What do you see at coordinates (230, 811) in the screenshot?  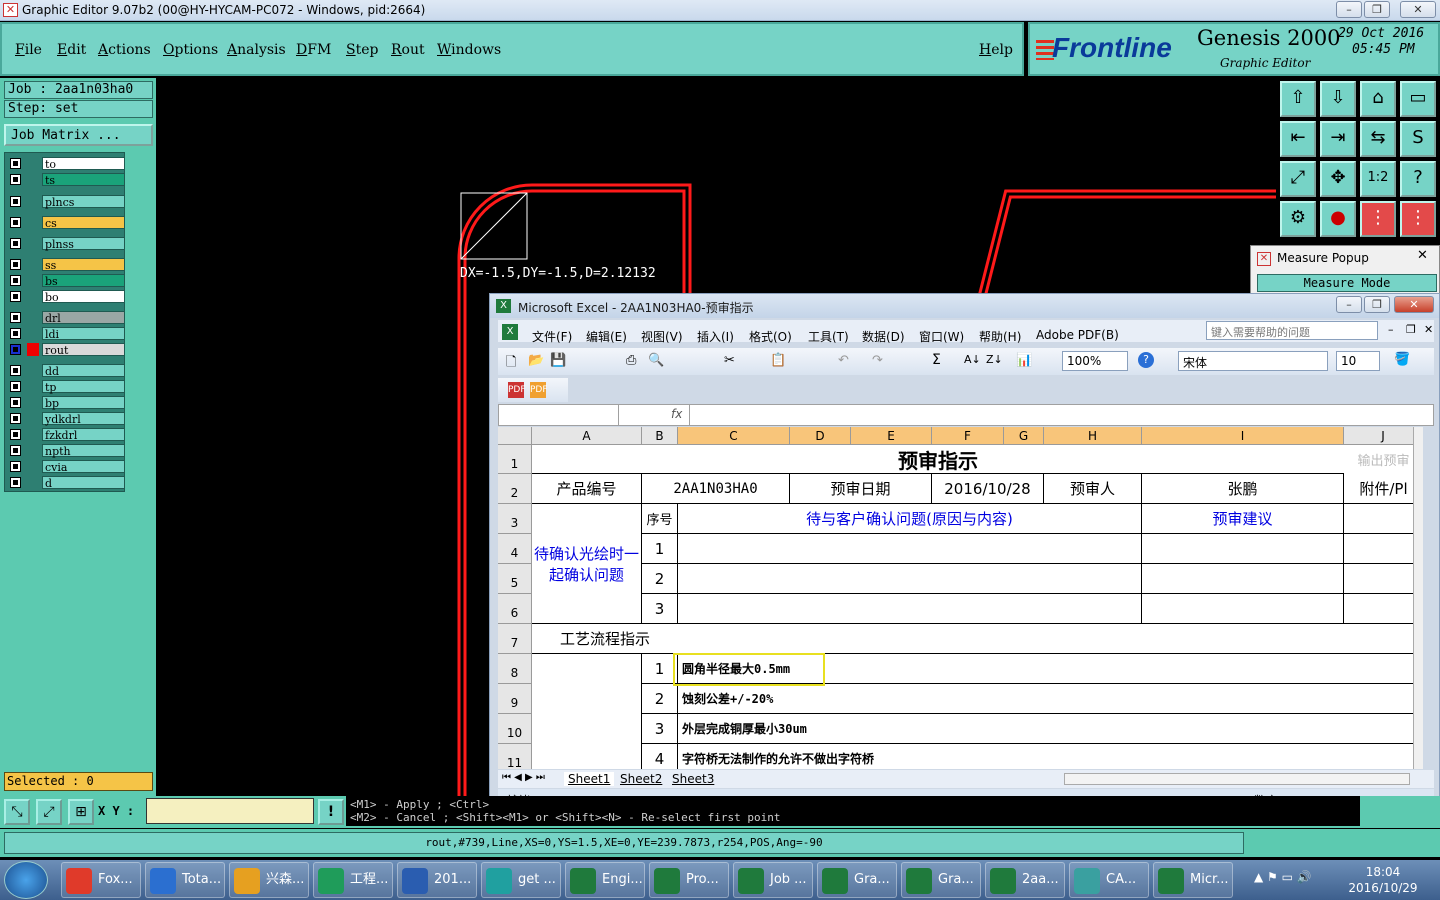 I see `xy-input` at bounding box center [230, 811].